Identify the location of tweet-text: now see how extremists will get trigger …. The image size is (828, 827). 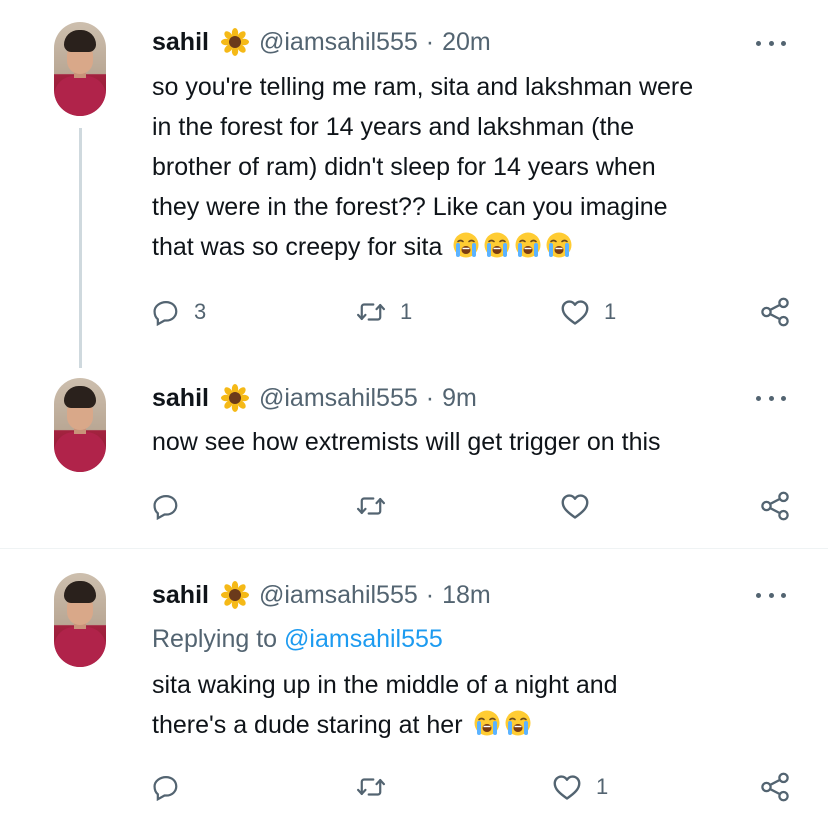
(406, 442).